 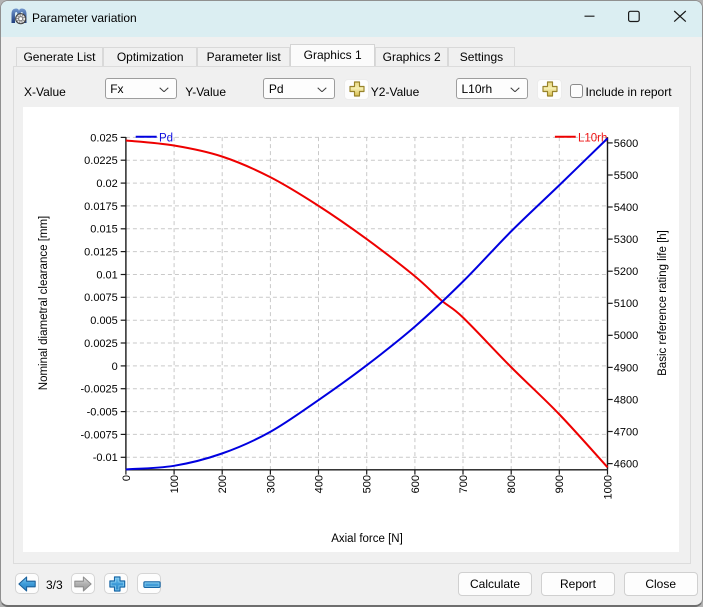 What do you see at coordinates (626, 272) in the screenshot?
I see `svg-text: 5200` at bounding box center [626, 272].